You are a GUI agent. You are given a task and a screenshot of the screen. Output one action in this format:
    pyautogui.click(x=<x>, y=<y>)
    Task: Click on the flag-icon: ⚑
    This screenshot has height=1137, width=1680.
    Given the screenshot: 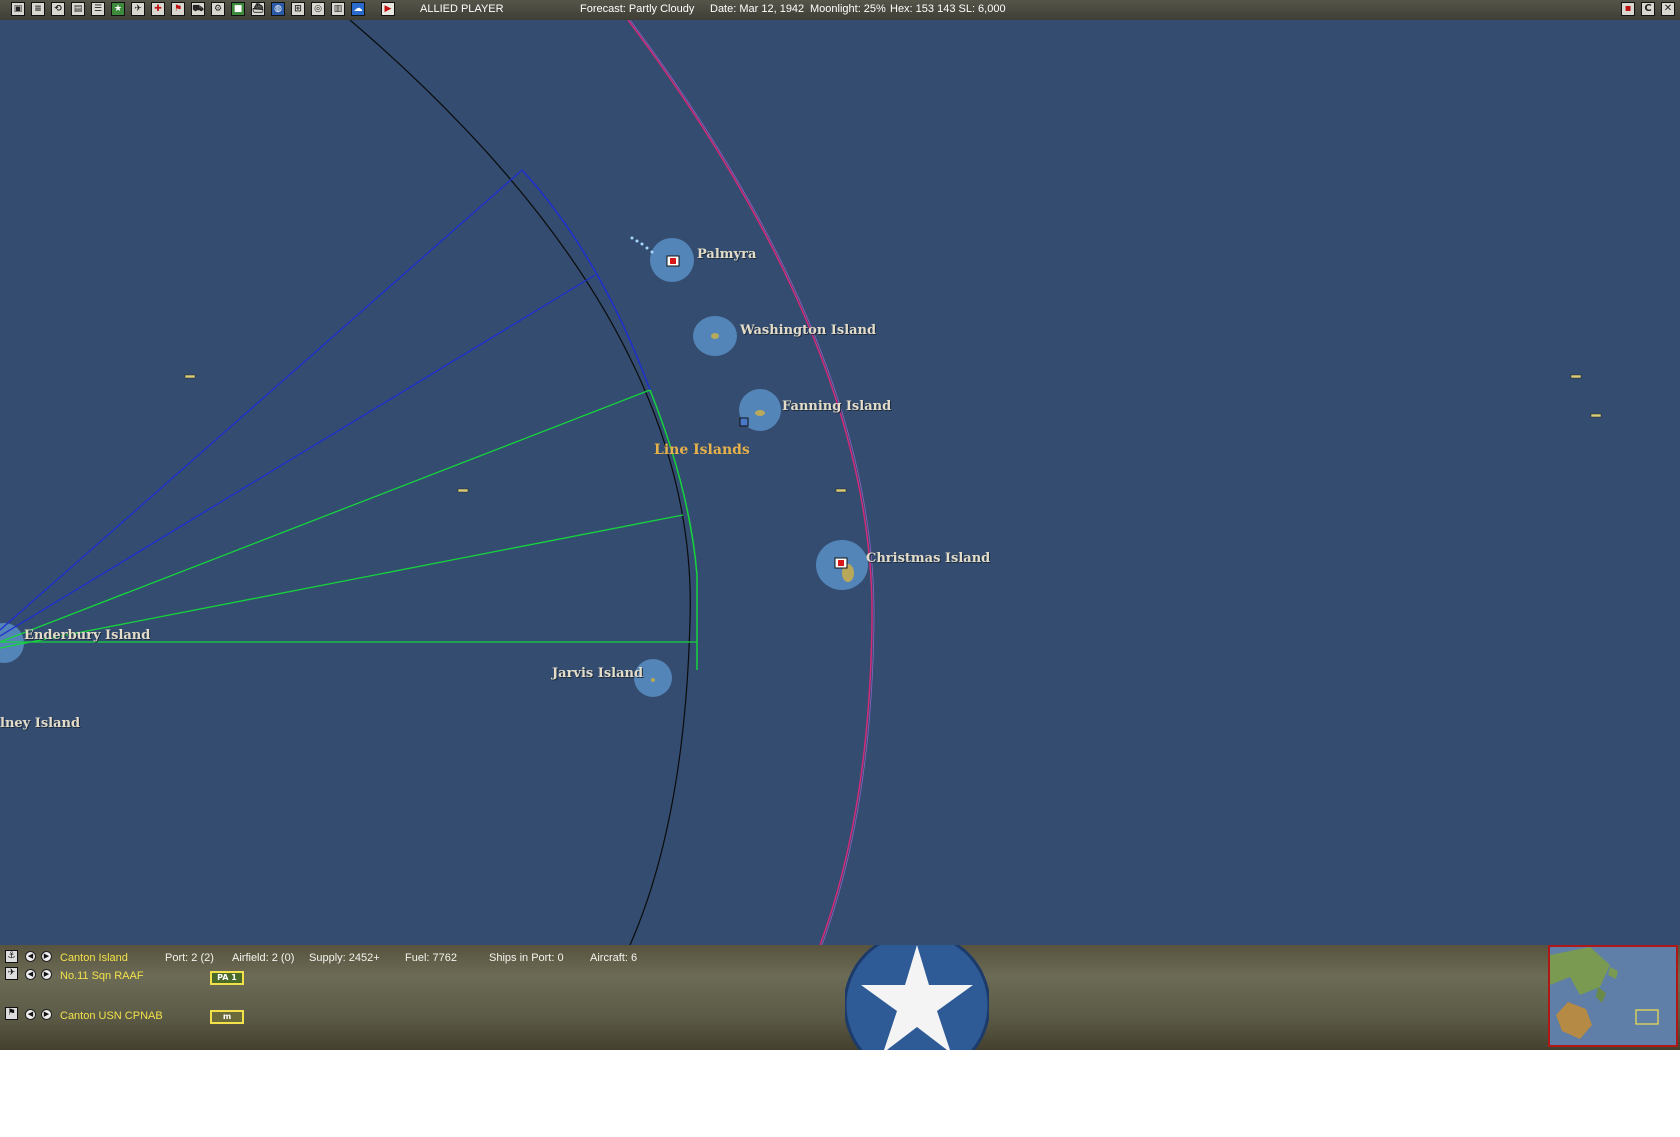 What is the action you would take?
    pyautogui.click(x=178, y=9)
    